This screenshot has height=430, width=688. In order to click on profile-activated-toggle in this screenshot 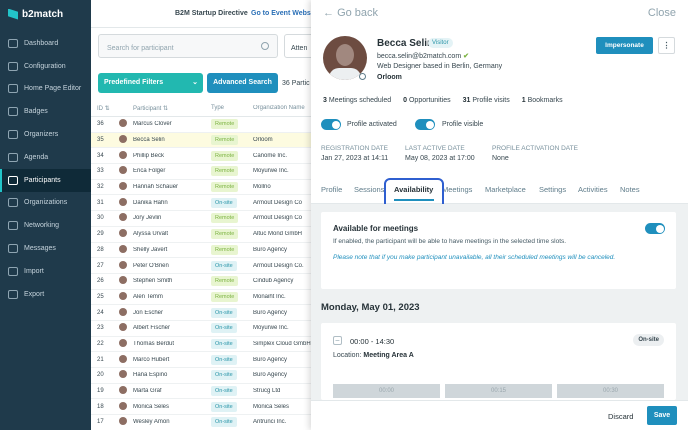, I will do `click(331, 124)`.